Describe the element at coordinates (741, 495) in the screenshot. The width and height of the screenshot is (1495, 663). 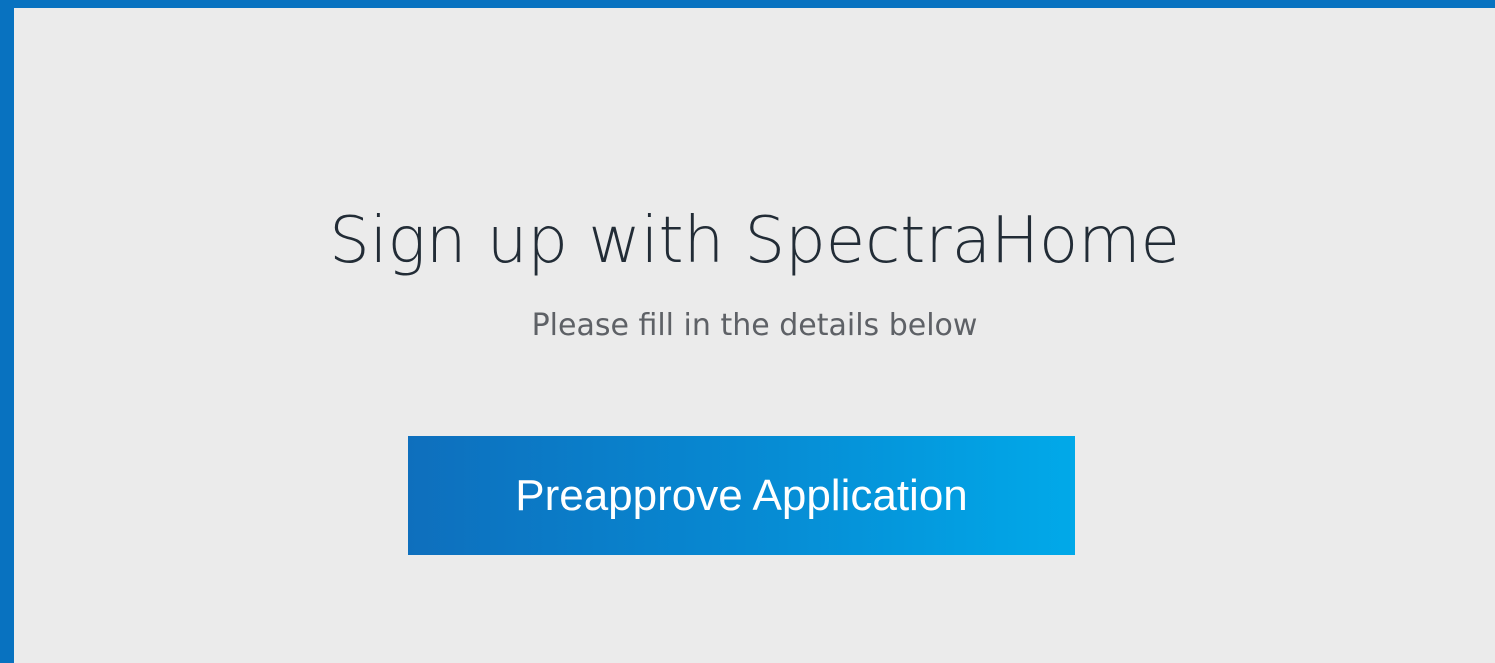
I see `preapprove-application-button: Preapprove Application` at that location.